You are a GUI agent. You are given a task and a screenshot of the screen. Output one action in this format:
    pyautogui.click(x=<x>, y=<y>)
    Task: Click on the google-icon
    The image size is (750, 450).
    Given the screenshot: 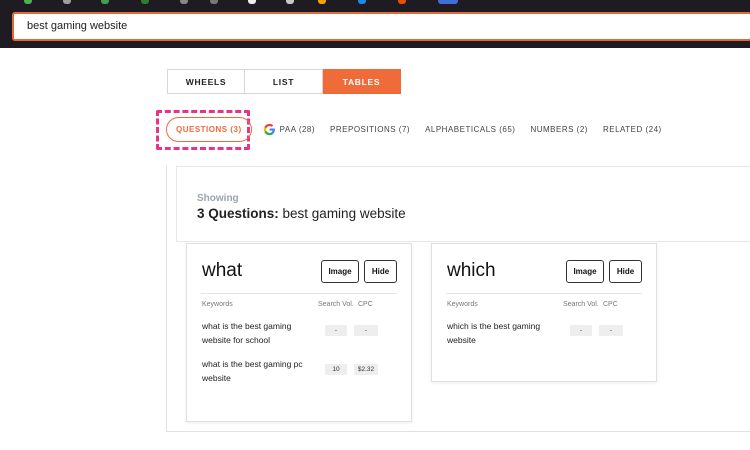 What is the action you would take?
    pyautogui.click(x=269, y=129)
    